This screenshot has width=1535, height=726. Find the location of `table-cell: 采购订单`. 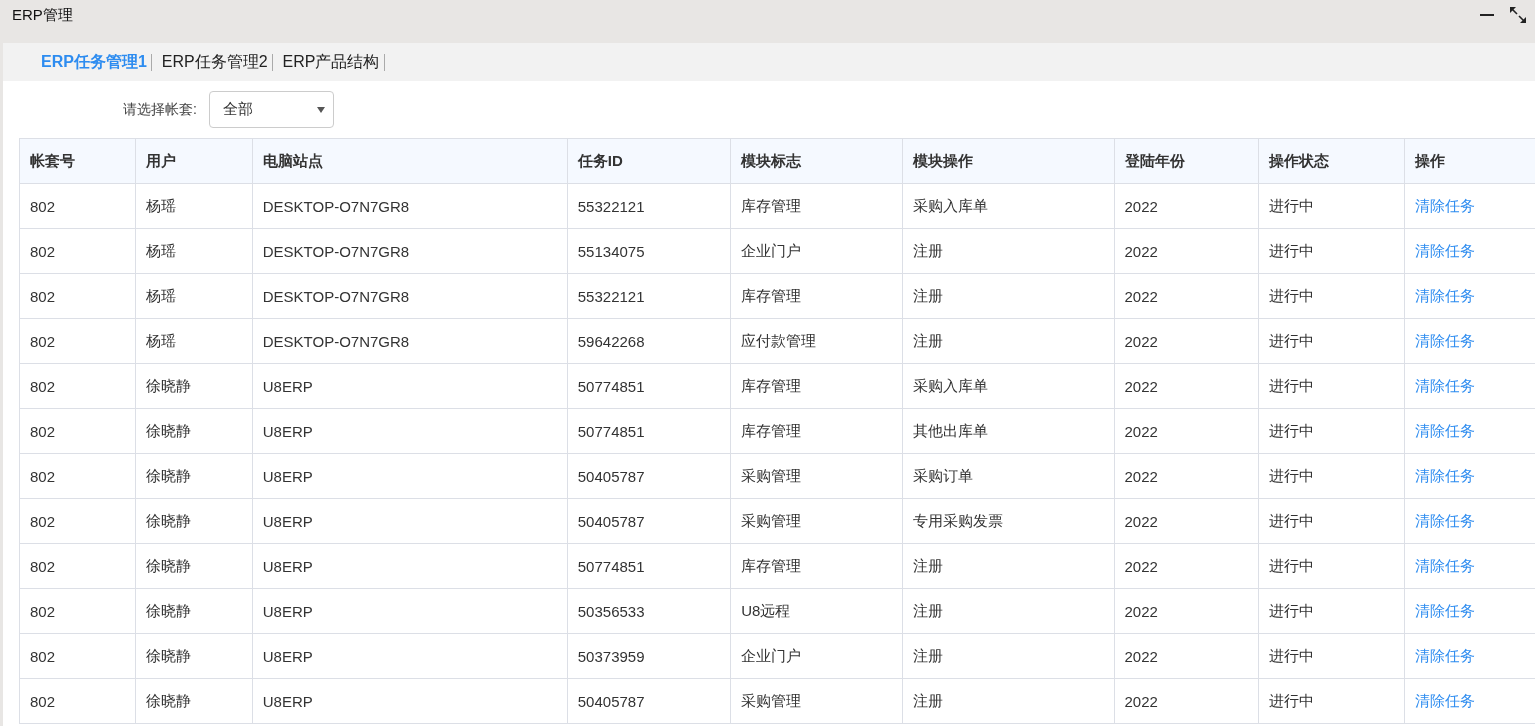

table-cell: 采购订单 is located at coordinates (1008, 476).